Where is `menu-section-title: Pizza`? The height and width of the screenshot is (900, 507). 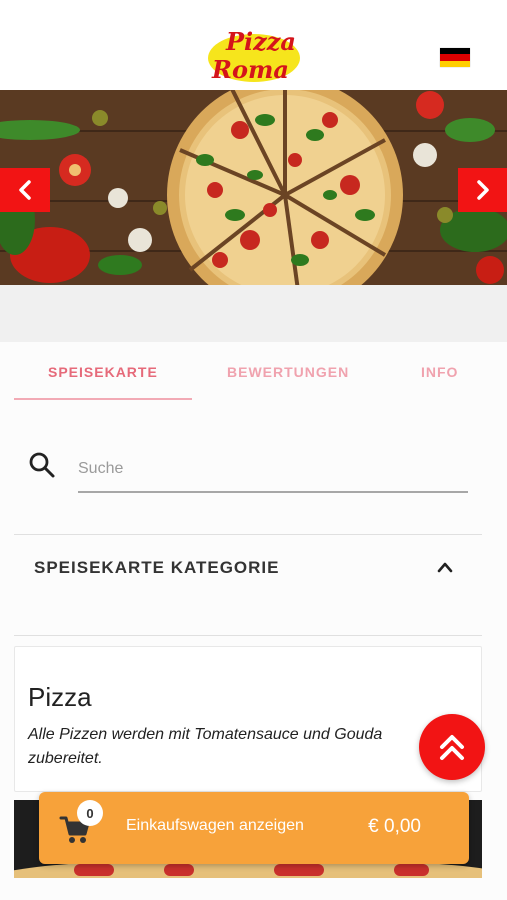
menu-section-title: Pizza is located at coordinates (60, 697).